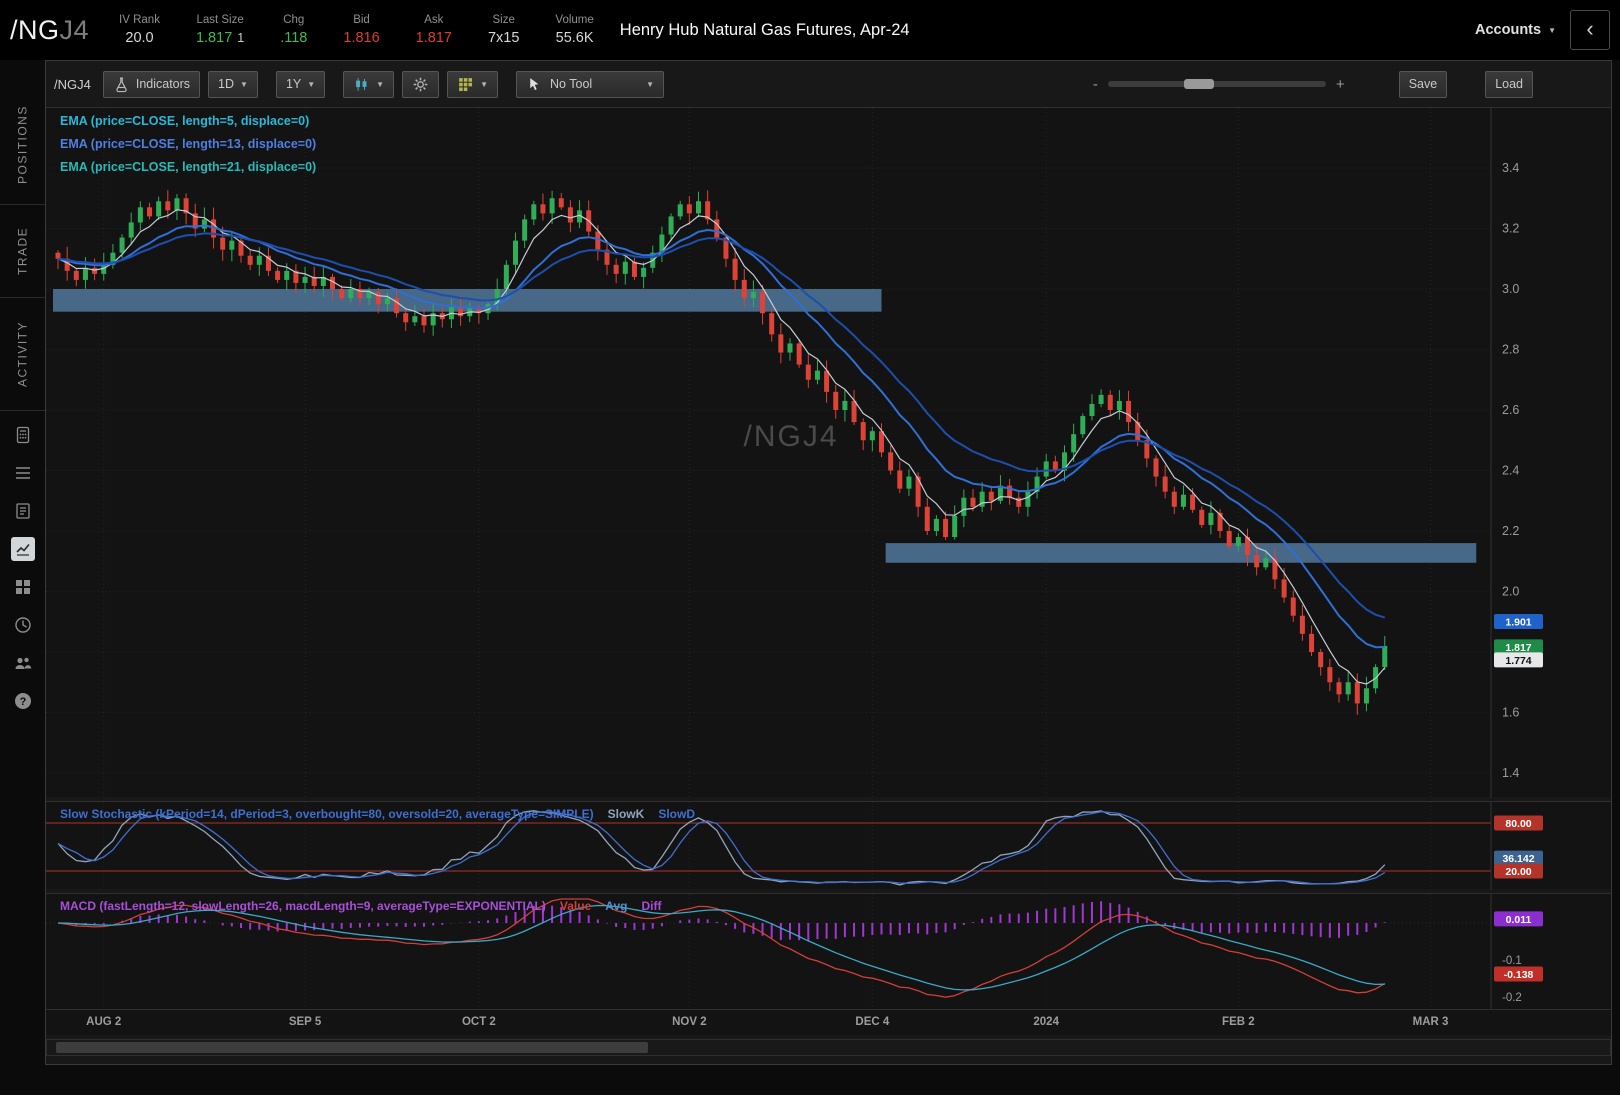 This screenshot has width=1620, height=1095. I want to click on load-button: Load, so click(1509, 84).